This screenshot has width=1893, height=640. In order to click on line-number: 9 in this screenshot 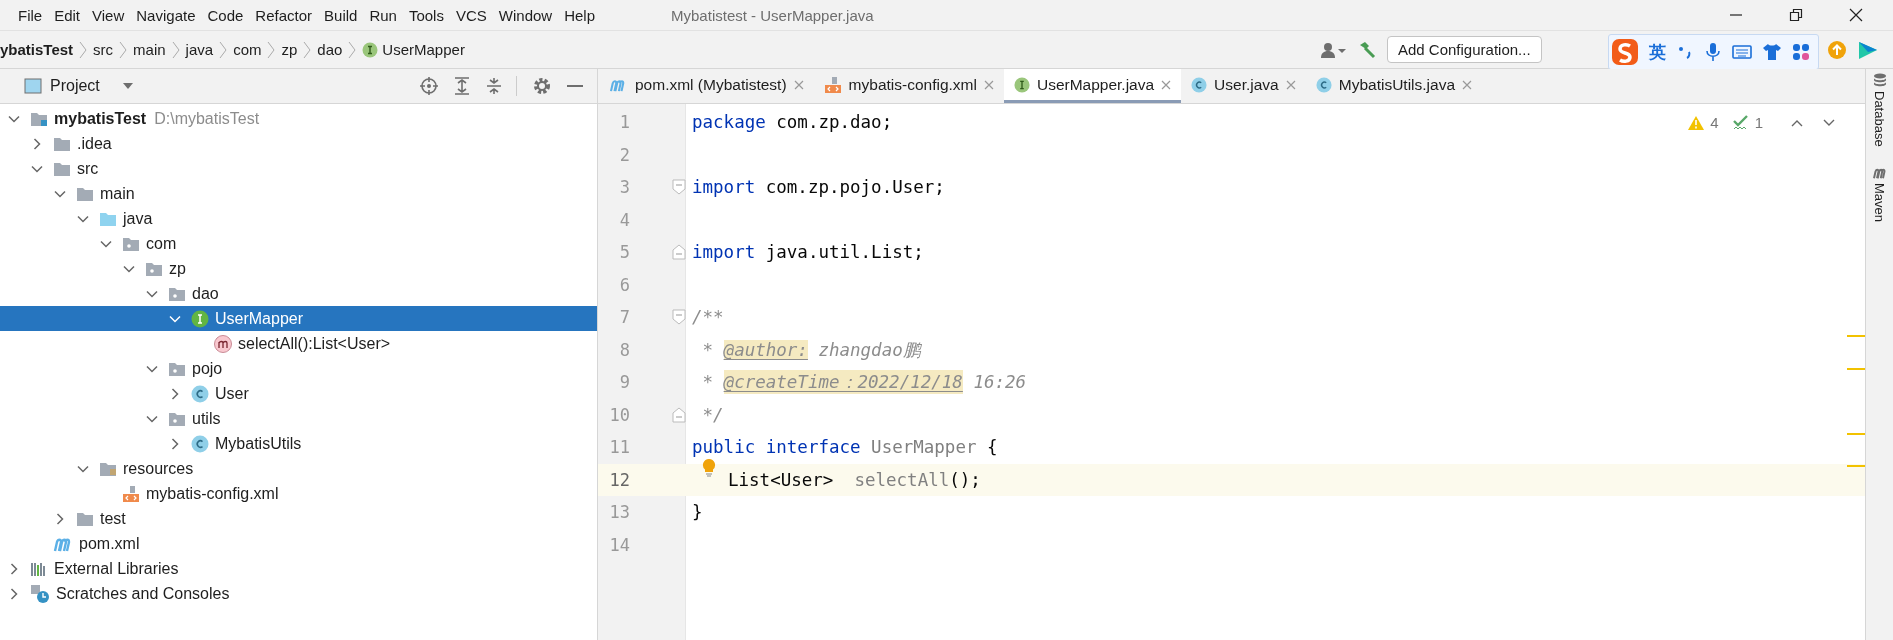, I will do `click(624, 382)`.